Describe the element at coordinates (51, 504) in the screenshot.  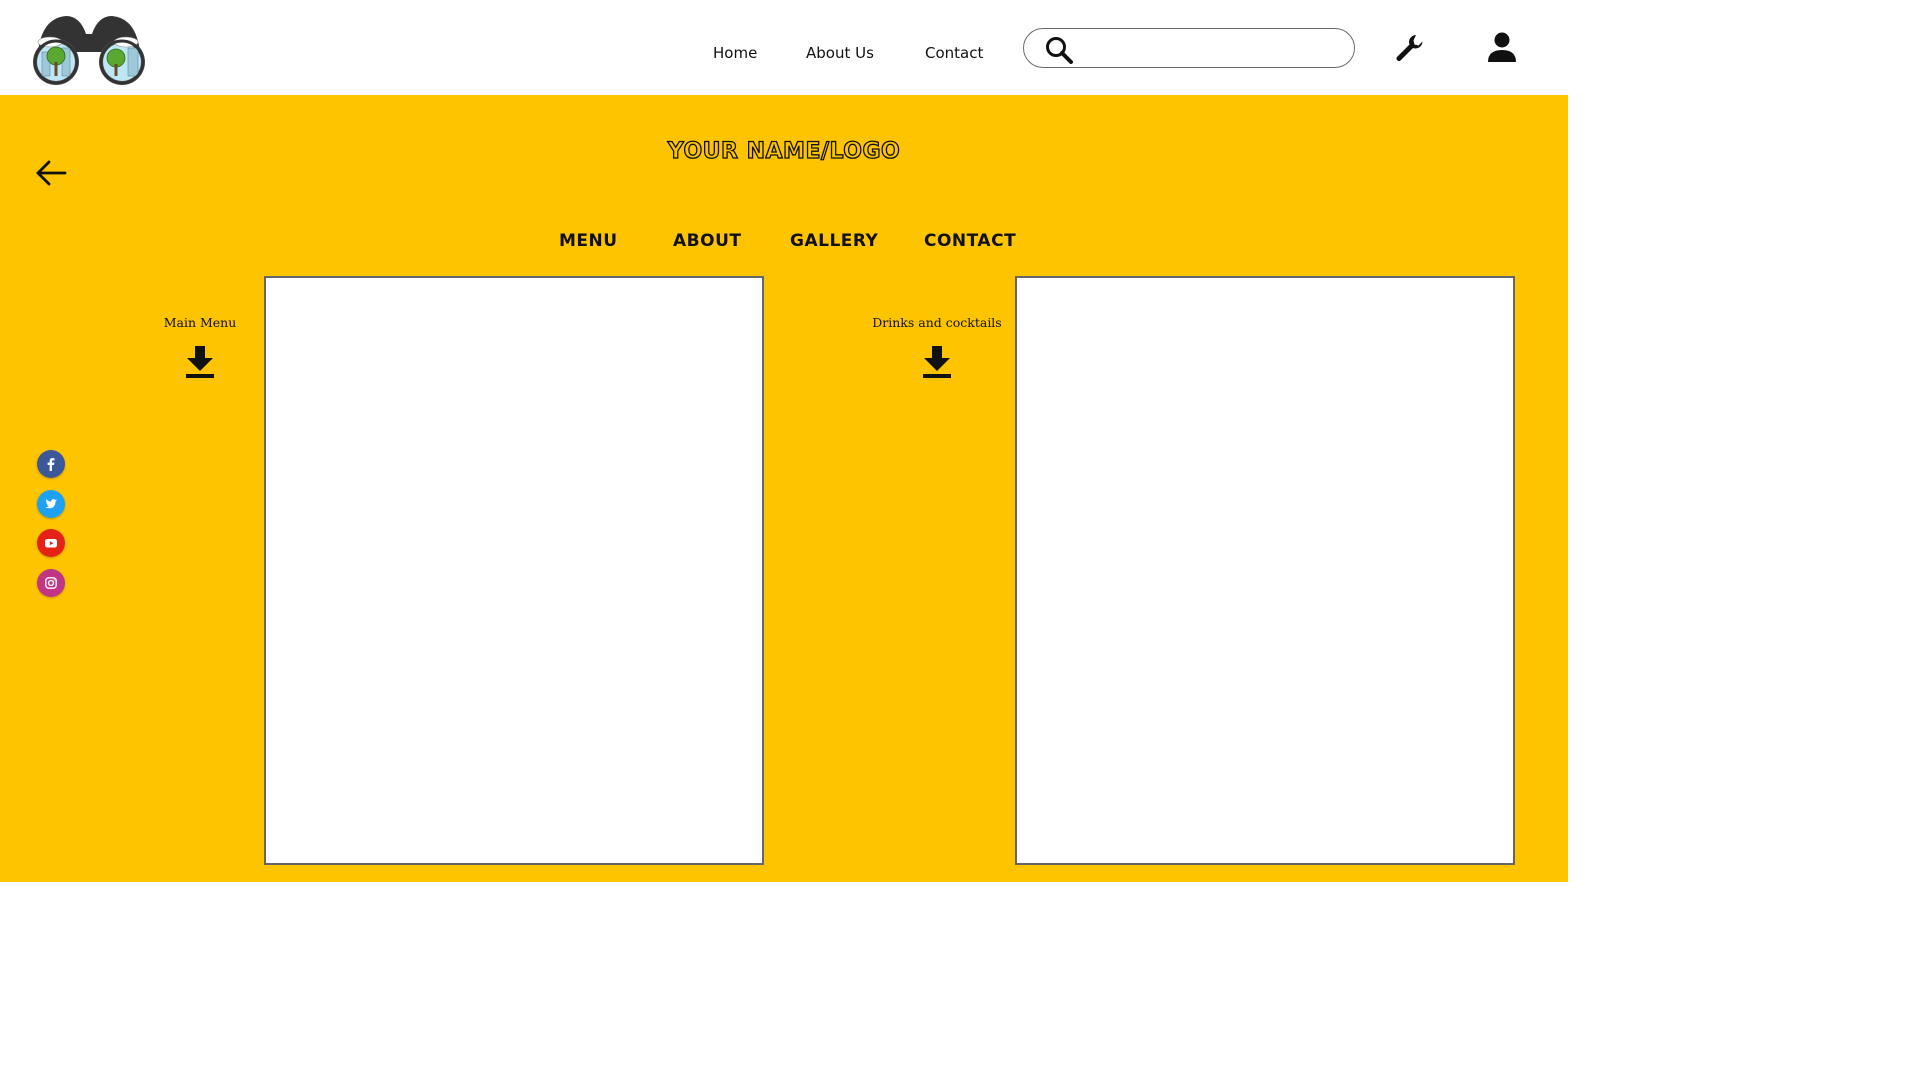
I see `twitter-icon` at that location.